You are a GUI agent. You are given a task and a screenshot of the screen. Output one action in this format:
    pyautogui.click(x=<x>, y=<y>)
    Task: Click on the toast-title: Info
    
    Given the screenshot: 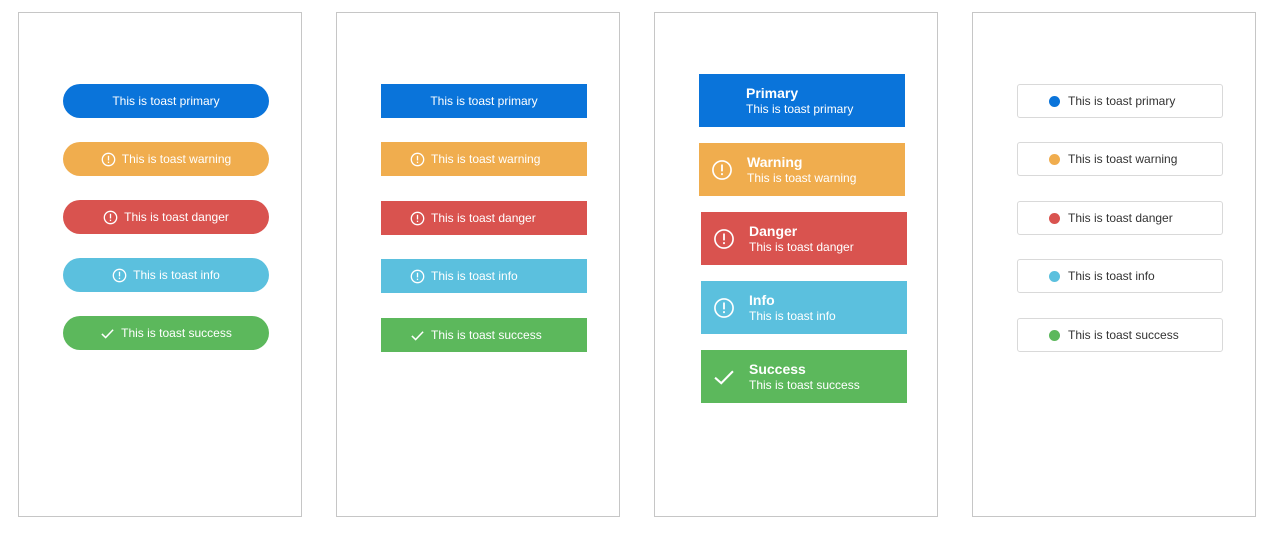 What is the action you would take?
    pyautogui.click(x=762, y=299)
    